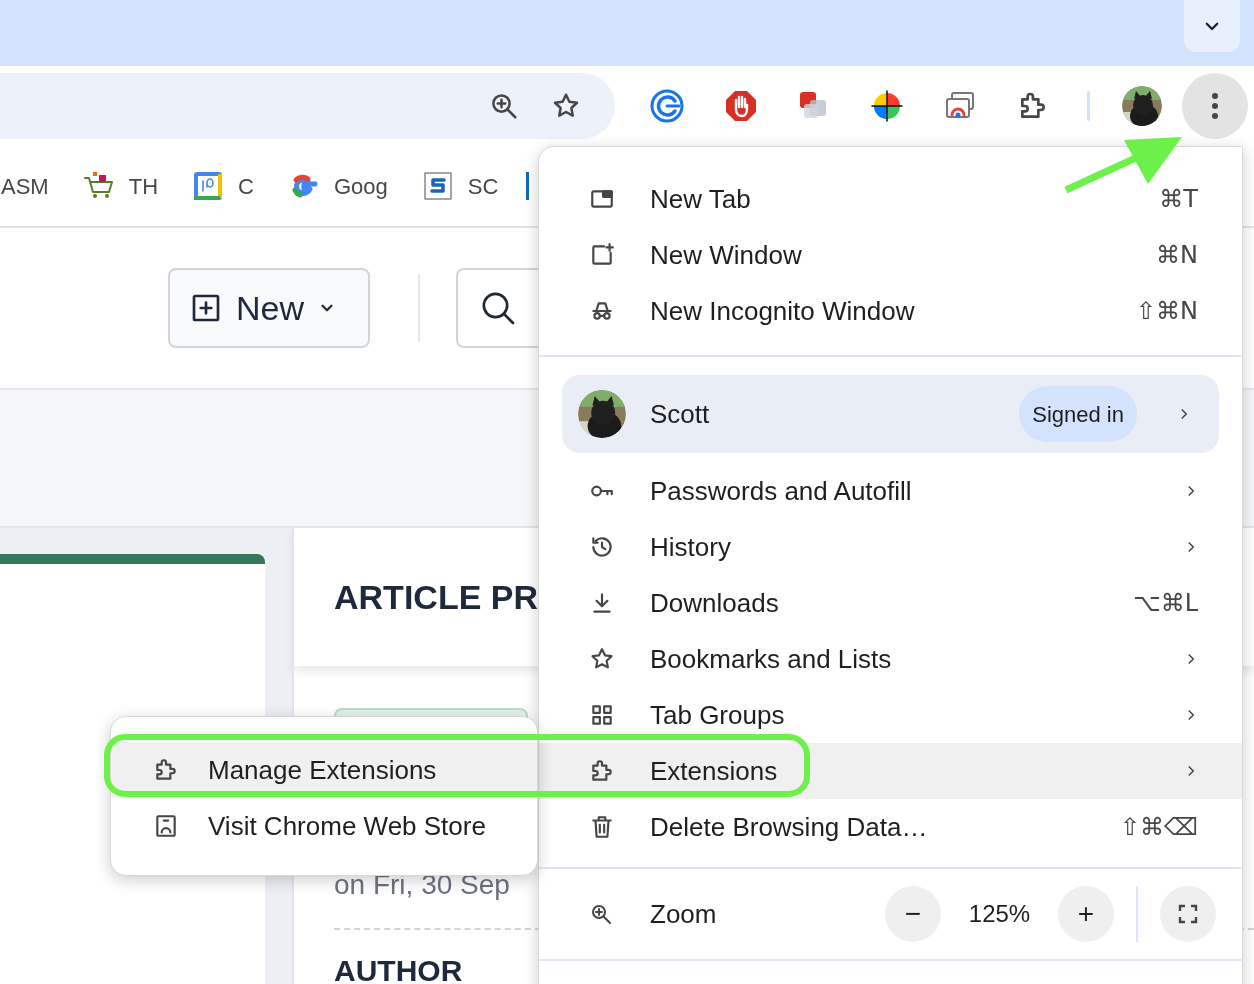 Image resolution: width=1254 pixels, height=984 pixels. I want to click on signed-in-badge: Signed in, so click(1078, 414).